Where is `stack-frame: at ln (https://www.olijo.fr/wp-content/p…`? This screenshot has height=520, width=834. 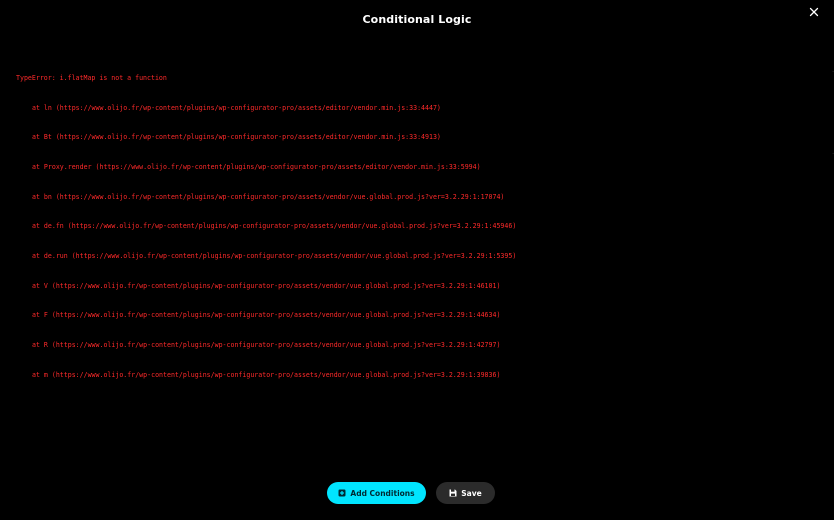
stack-frame: at ln (https://www.olijo.fr/wp-content/p… is located at coordinates (236, 107).